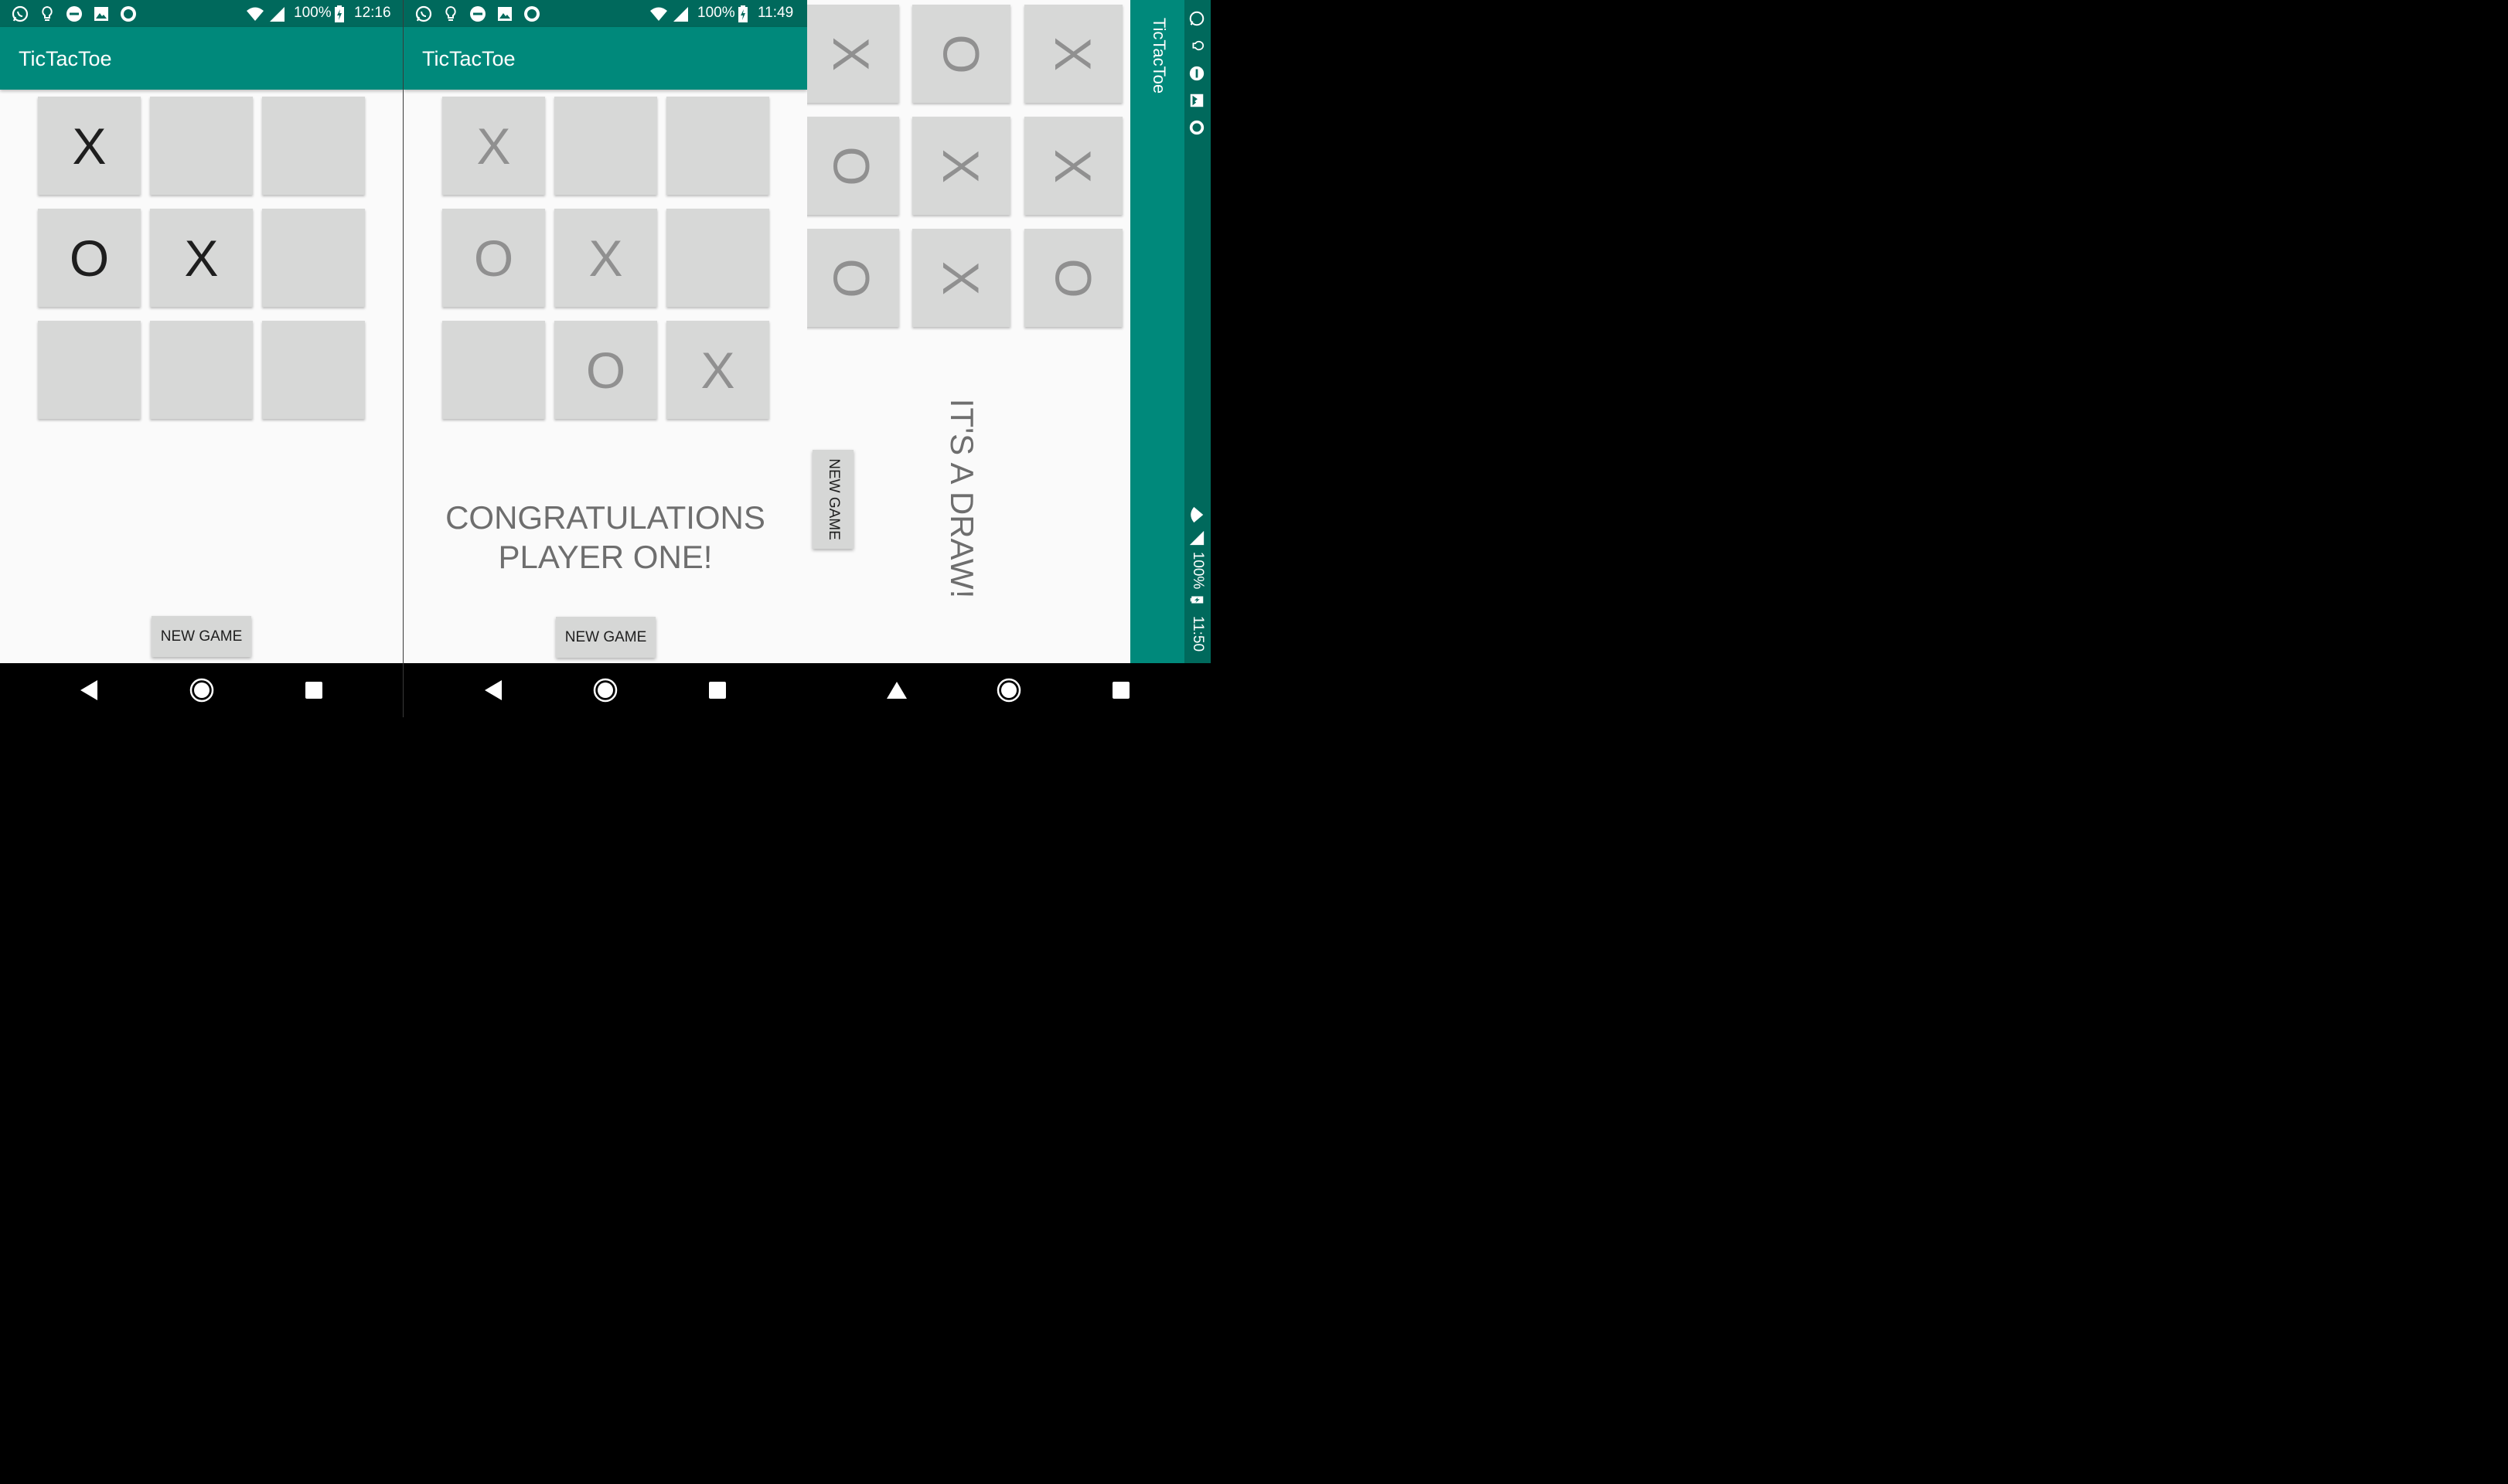 Image resolution: width=2508 pixels, height=1484 pixels. Describe the element at coordinates (605, 13) in the screenshot. I see `status-bar: 100% 11:49` at that location.